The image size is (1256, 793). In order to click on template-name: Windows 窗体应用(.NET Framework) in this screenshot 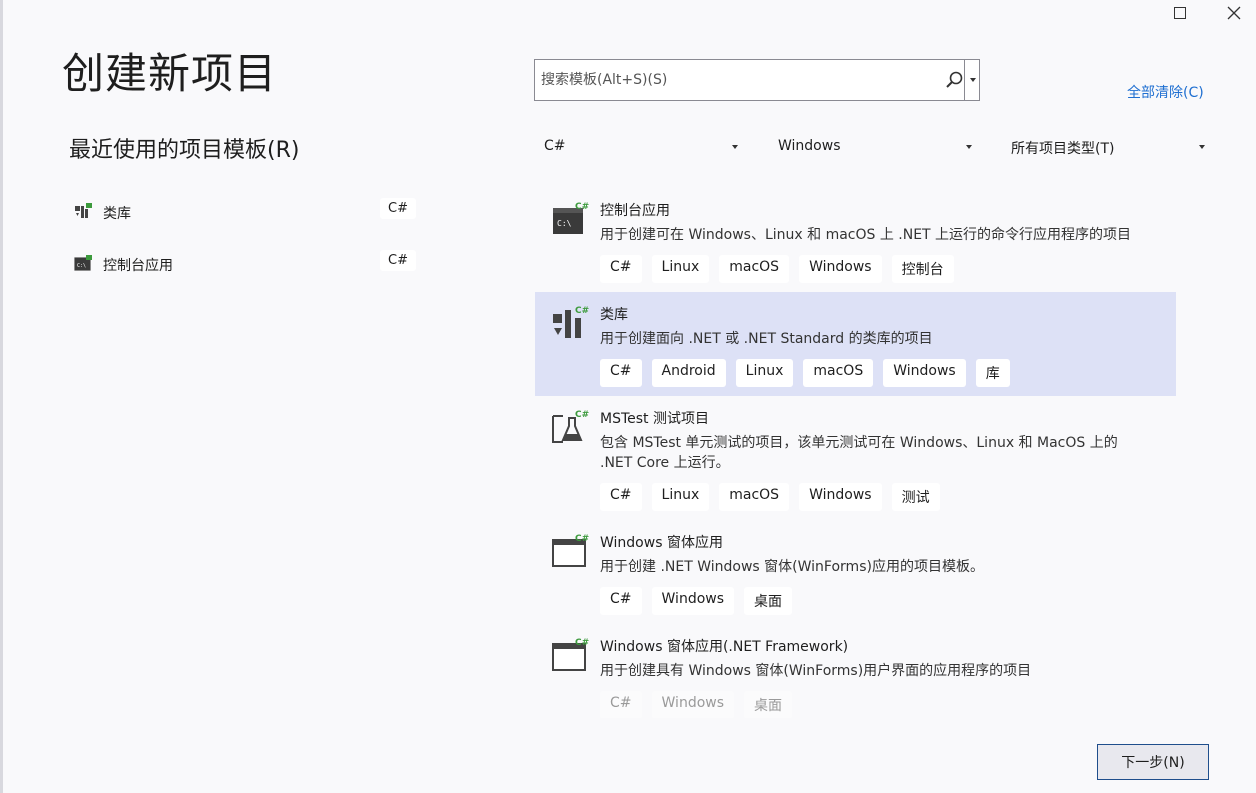, I will do `click(724, 647)`.